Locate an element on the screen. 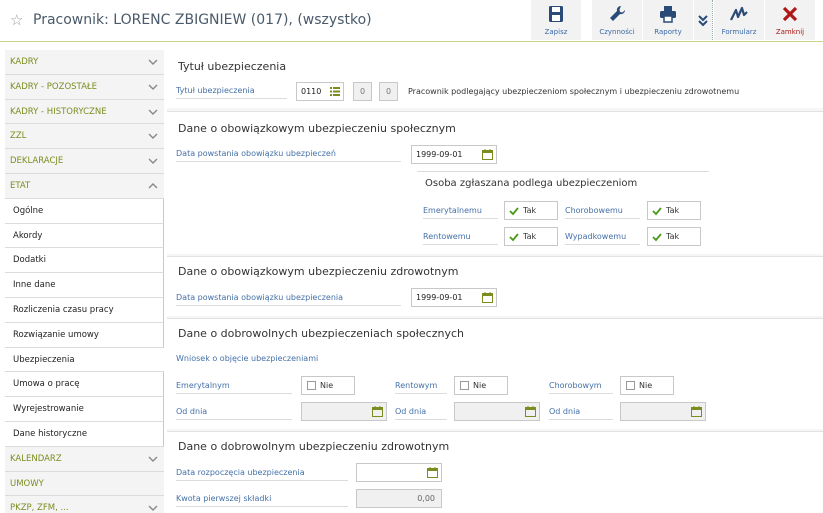 Image resolution: width=823 pixels, height=513 pixels. accident-checkbox: Tak is located at coordinates (674, 236).